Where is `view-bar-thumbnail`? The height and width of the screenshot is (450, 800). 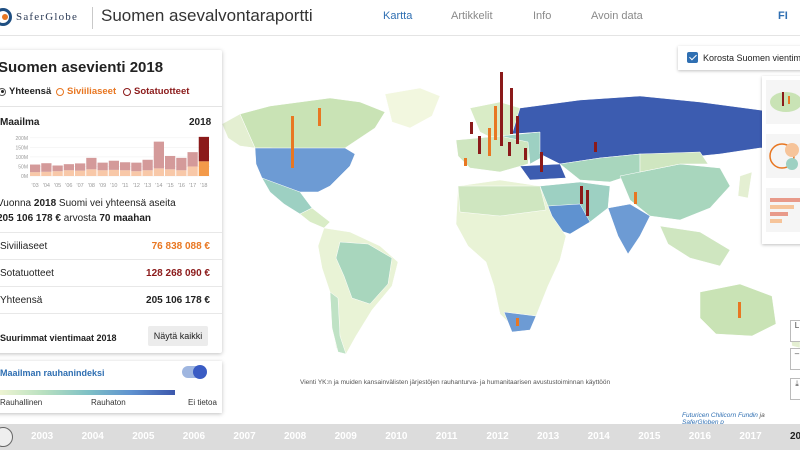
view-bar-thumbnail is located at coordinates (783, 210).